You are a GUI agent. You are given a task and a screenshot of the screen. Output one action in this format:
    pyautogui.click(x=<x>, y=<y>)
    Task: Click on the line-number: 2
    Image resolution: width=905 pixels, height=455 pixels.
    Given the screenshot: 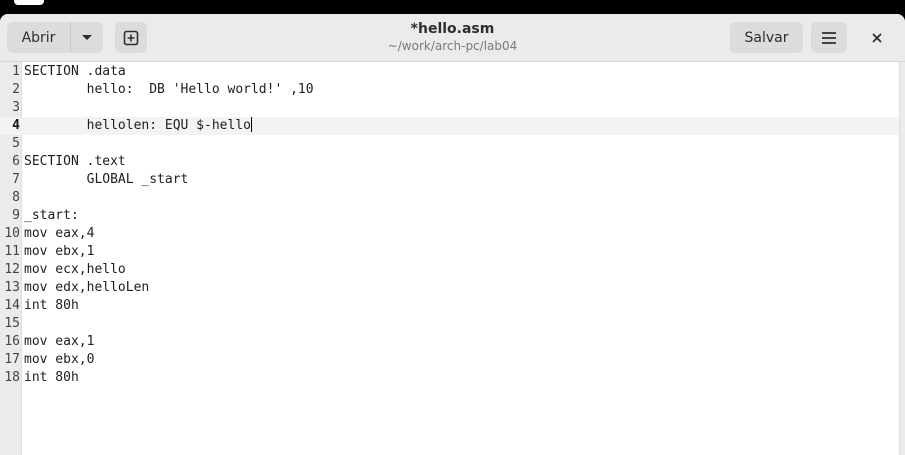 What is the action you would take?
    pyautogui.click(x=16, y=89)
    